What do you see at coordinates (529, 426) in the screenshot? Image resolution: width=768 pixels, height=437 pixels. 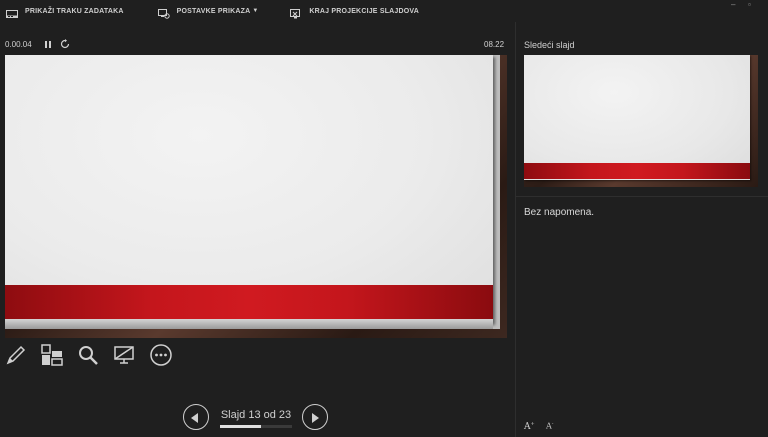 I see `increase-font-button: A+` at bounding box center [529, 426].